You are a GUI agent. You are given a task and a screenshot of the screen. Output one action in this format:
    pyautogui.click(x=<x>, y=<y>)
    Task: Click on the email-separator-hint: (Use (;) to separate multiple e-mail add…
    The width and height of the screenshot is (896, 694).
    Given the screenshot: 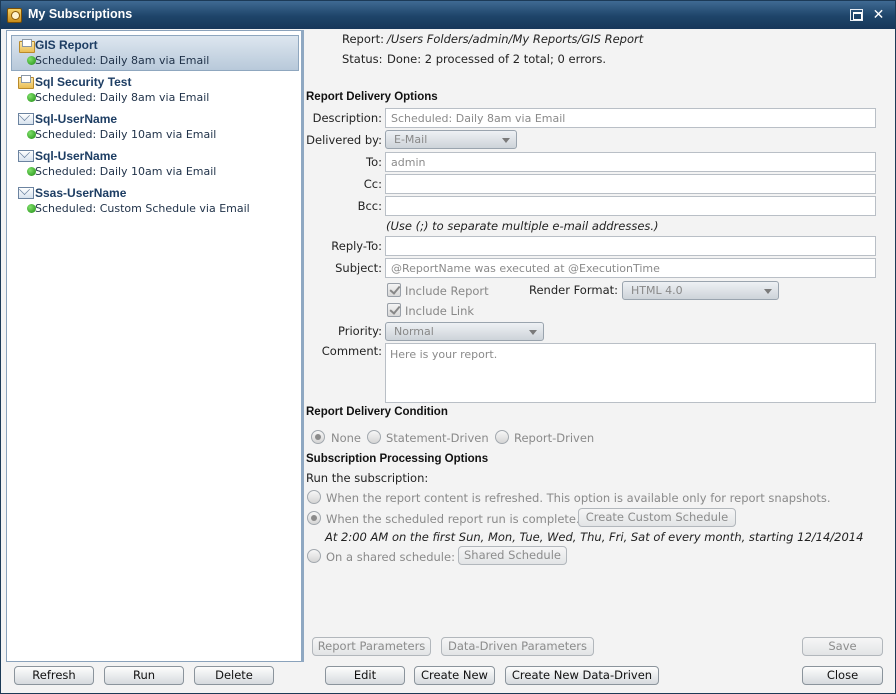 What is the action you would take?
    pyautogui.click(x=522, y=226)
    